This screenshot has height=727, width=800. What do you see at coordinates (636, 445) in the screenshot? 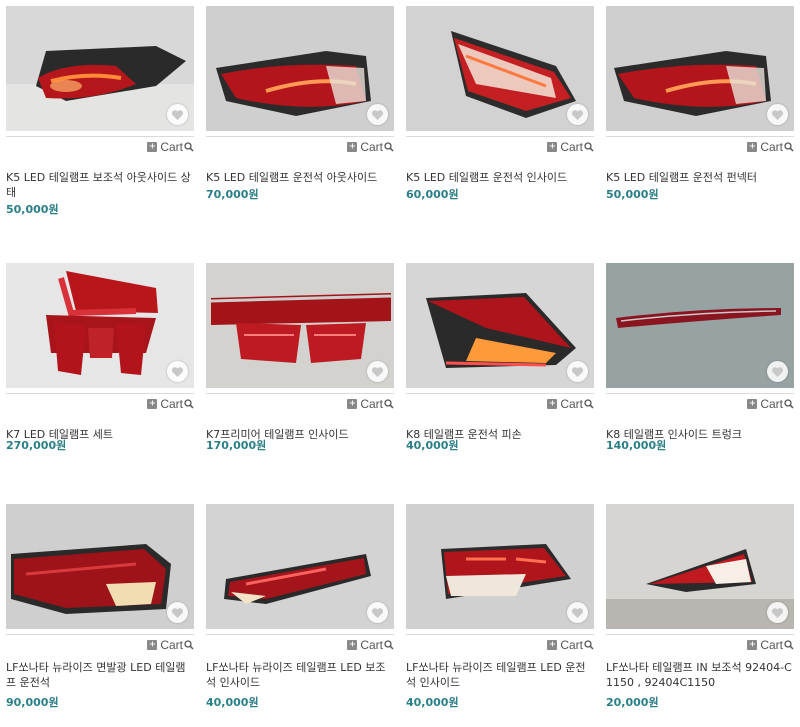
I see `product-price: 140,000원` at bounding box center [636, 445].